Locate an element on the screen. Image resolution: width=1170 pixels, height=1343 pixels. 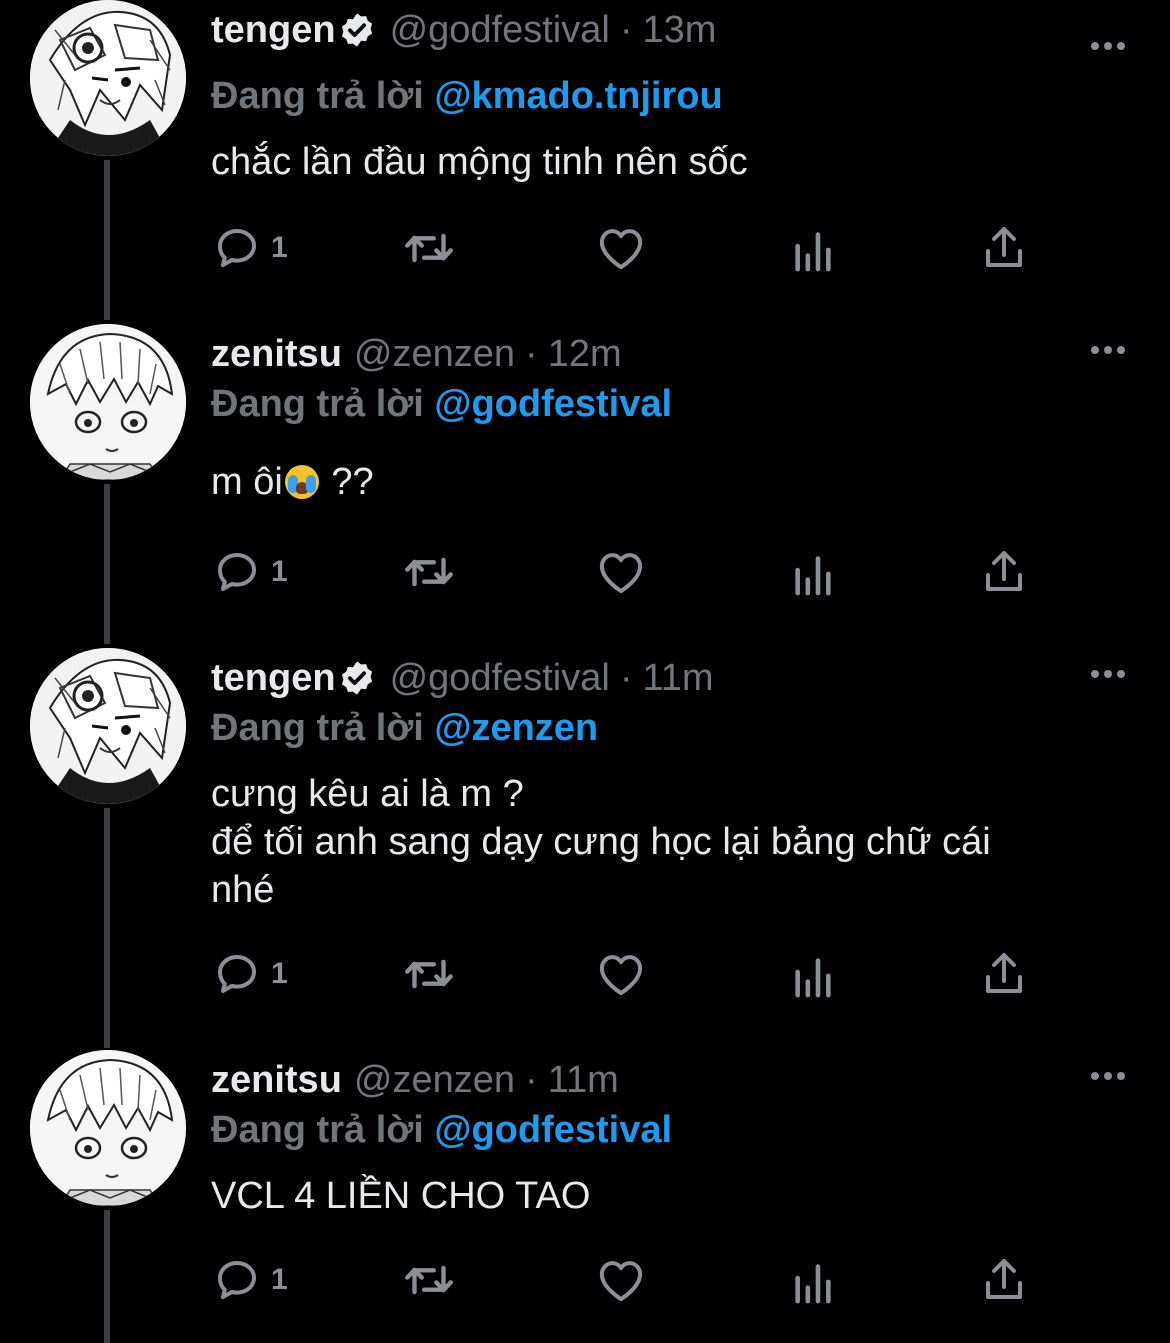
tweet-text-line: m ôi ?? is located at coordinates (676, 482).